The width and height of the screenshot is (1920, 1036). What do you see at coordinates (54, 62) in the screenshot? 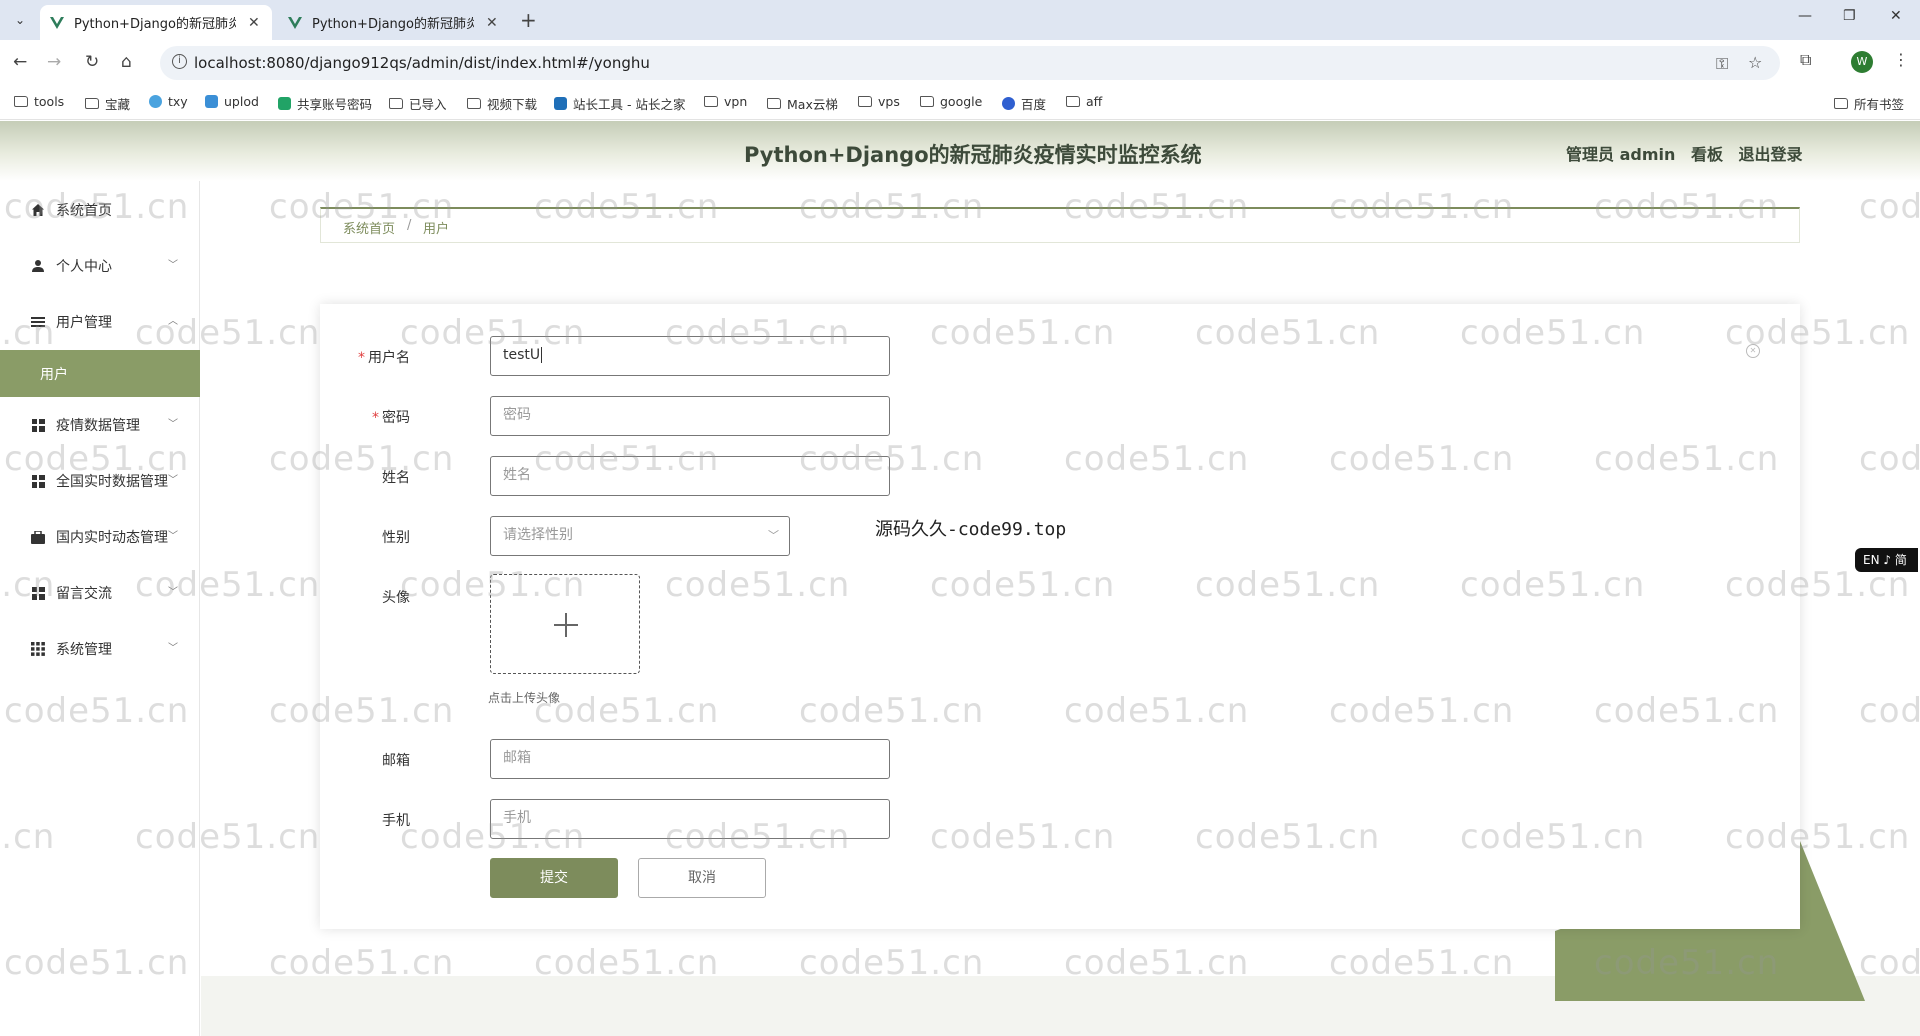
I see `forward-icon: →` at bounding box center [54, 62].